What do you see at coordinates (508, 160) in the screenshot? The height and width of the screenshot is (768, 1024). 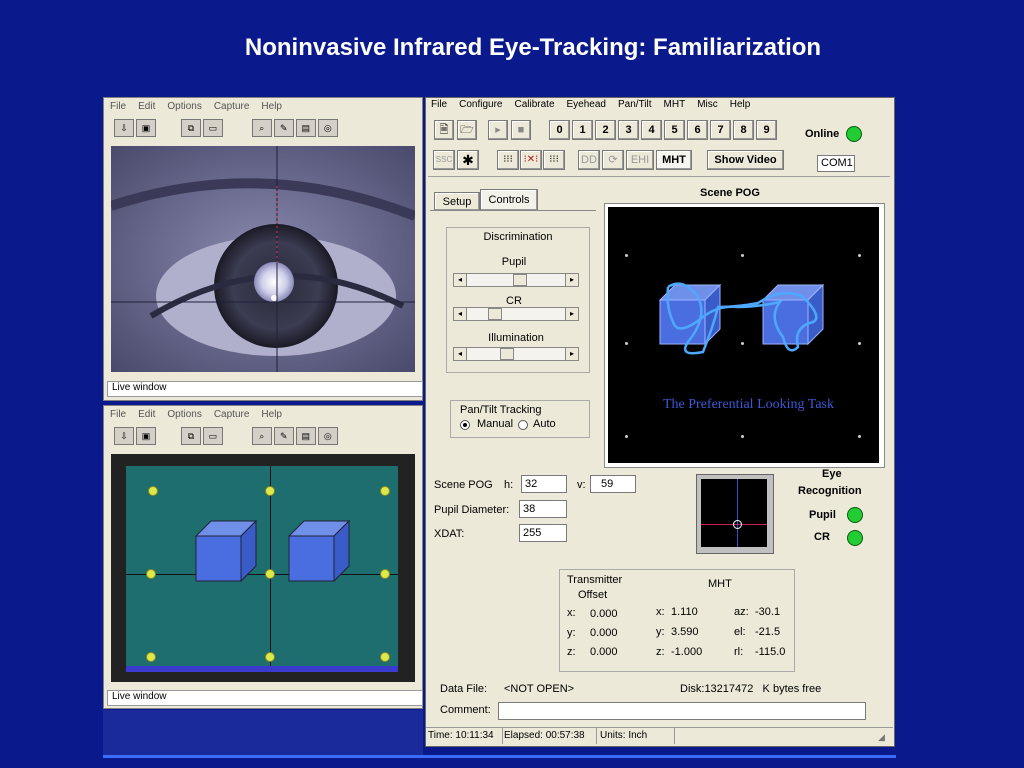 I see `grid-dots-icon: ⁝⁝⁝` at bounding box center [508, 160].